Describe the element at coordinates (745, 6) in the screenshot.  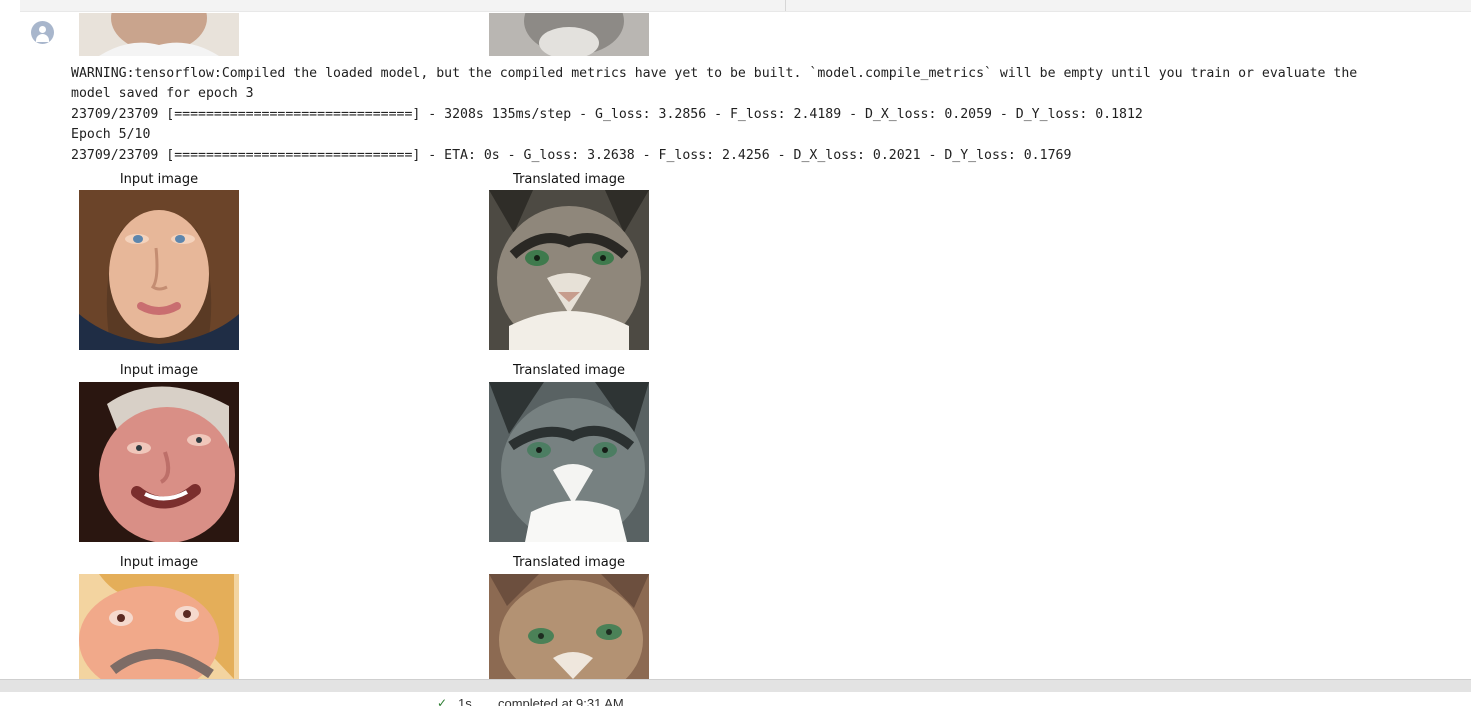
I see `cell-toolbar` at that location.